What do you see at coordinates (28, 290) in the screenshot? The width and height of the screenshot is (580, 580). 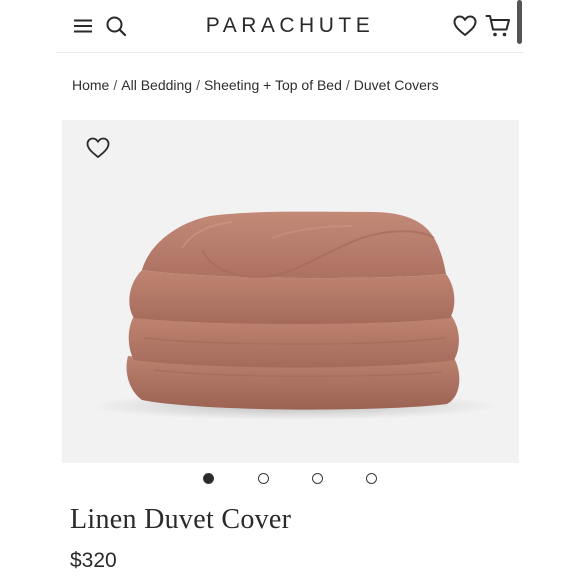 I see `page-margin-left` at bounding box center [28, 290].